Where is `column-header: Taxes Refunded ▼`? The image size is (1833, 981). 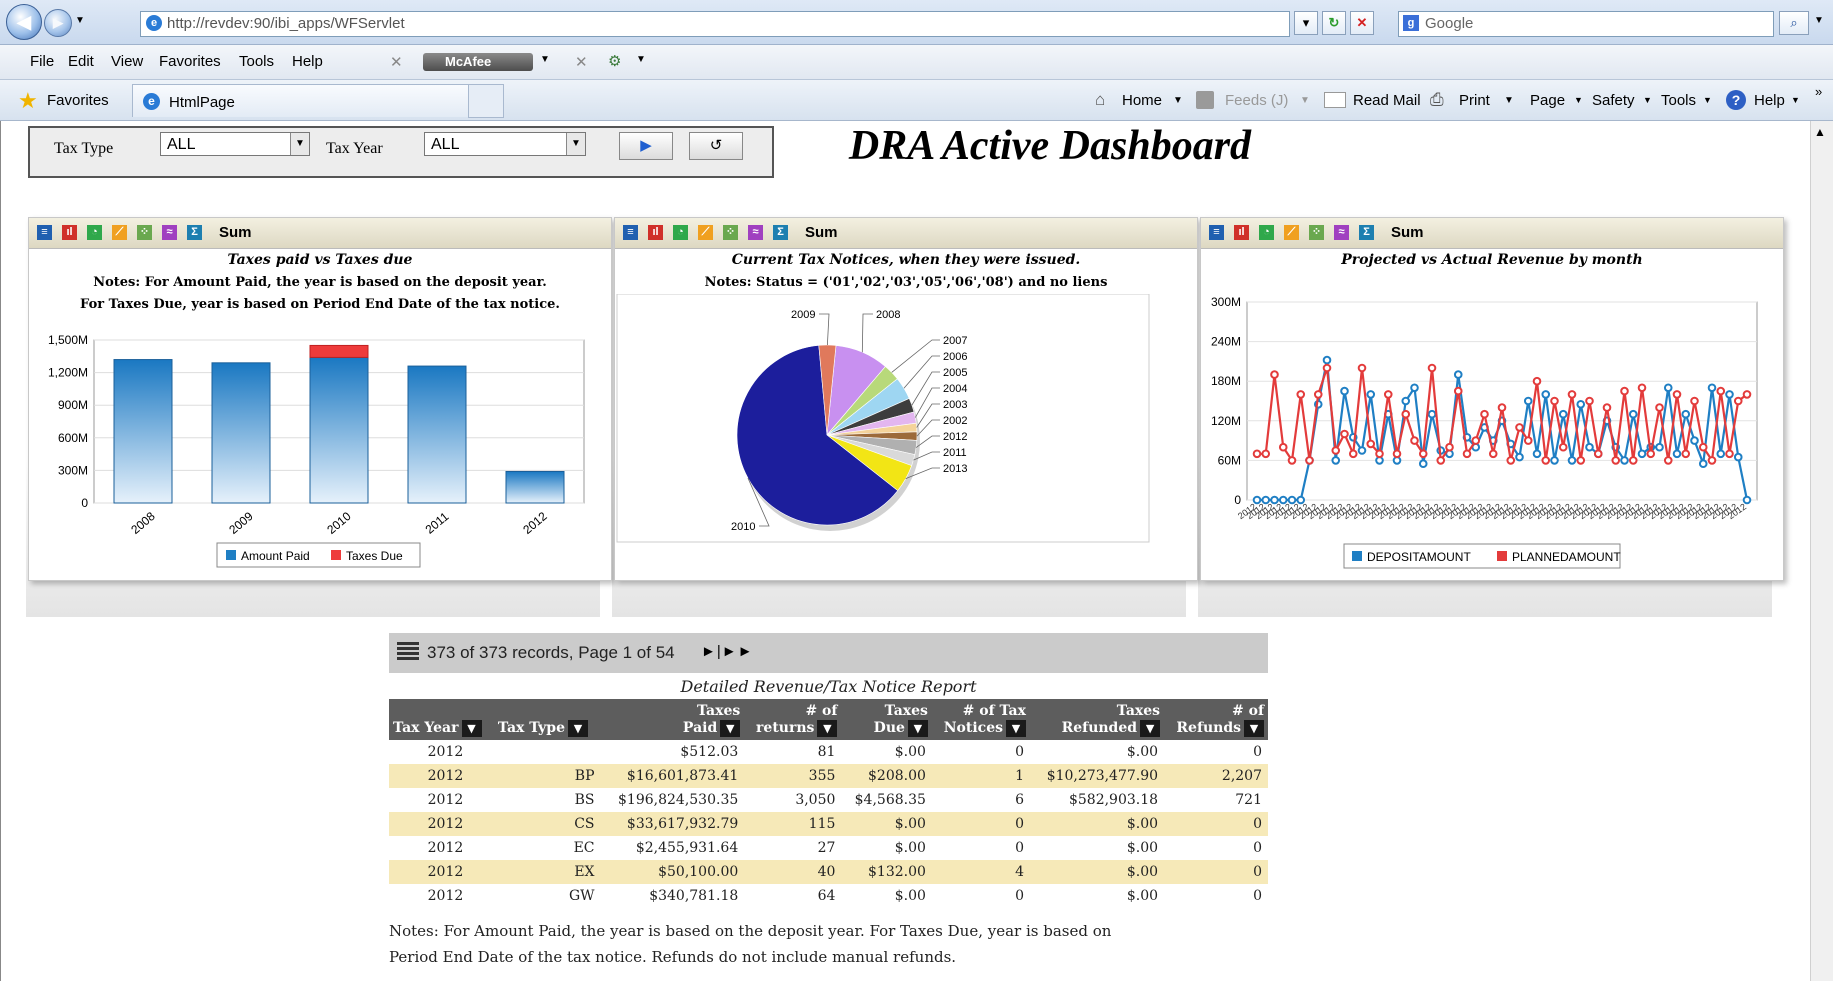
column-header: Taxes Refunded ▼ is located at coordinates (1097, 719).